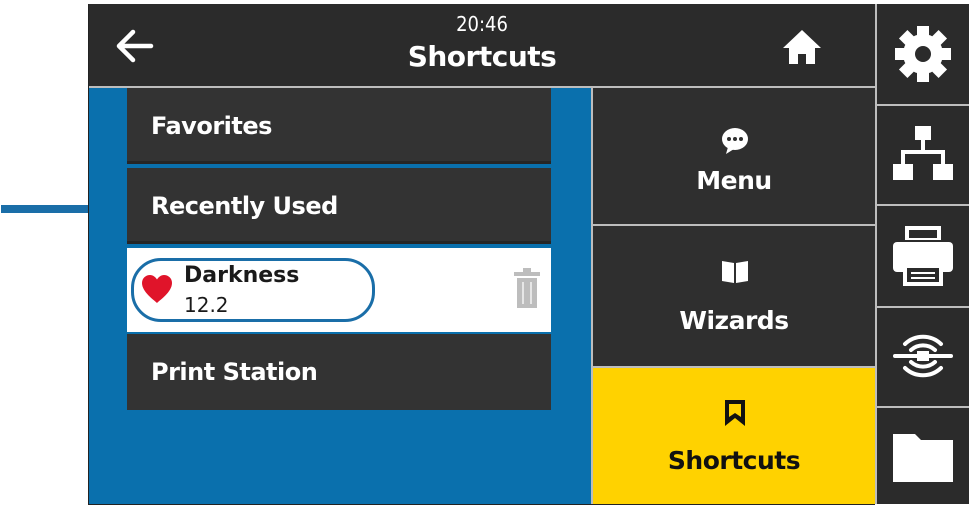  I want to click on printer-icon, so click(923, 256).